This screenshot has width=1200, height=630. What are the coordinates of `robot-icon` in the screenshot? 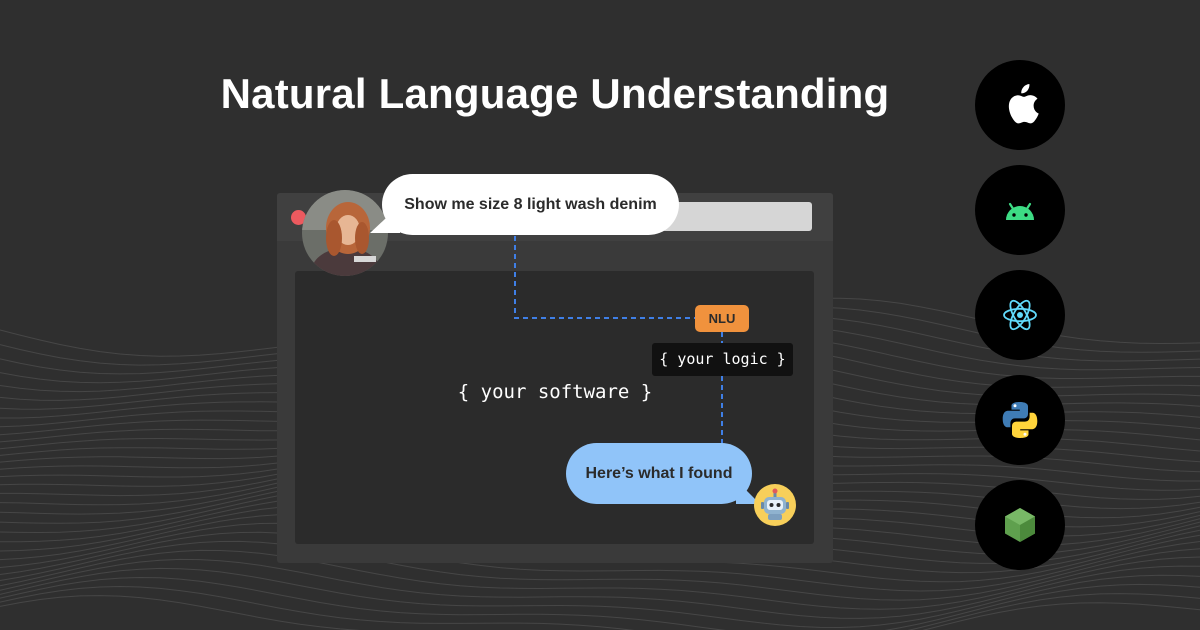 It's located at (775, 505).